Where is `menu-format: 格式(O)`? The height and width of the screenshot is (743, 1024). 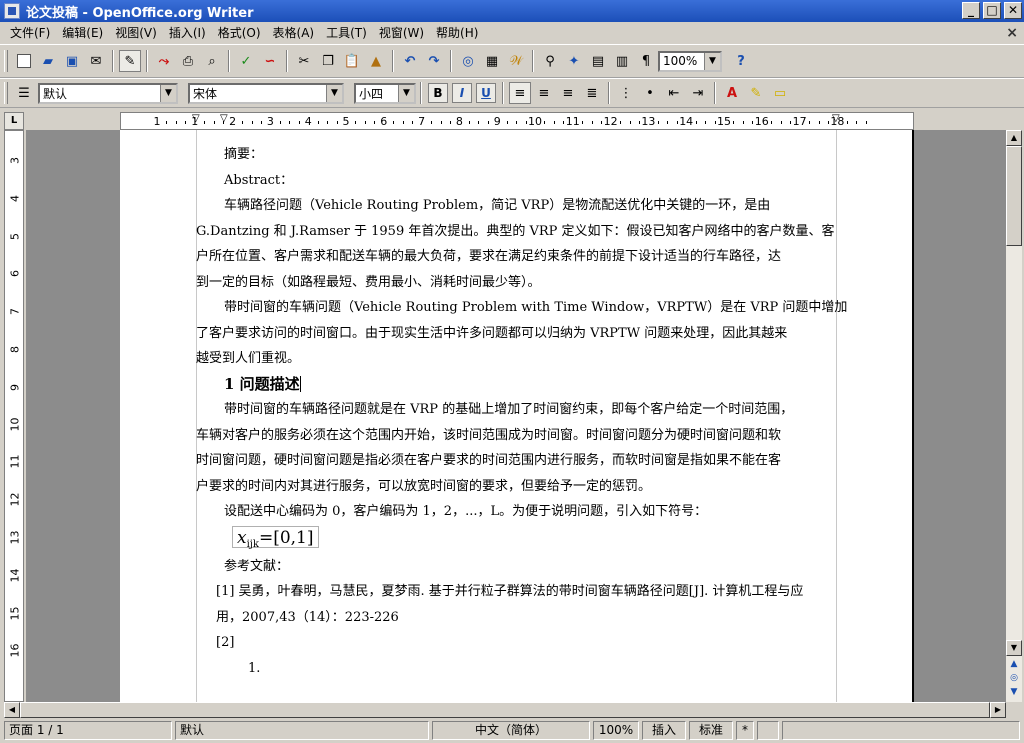 menu-format: 格式(O) is located at coordinates (239, 33).